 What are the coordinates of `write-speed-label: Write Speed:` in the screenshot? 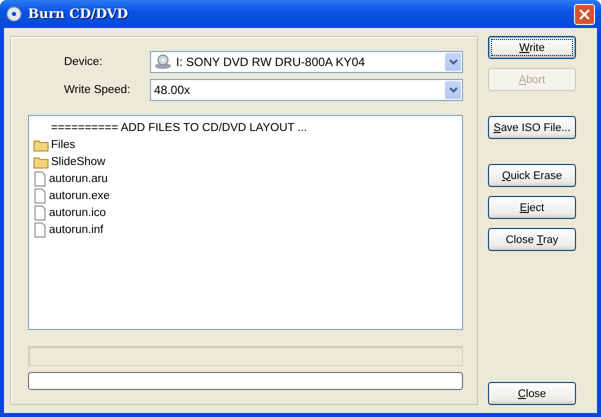 It's located at (97, 90).